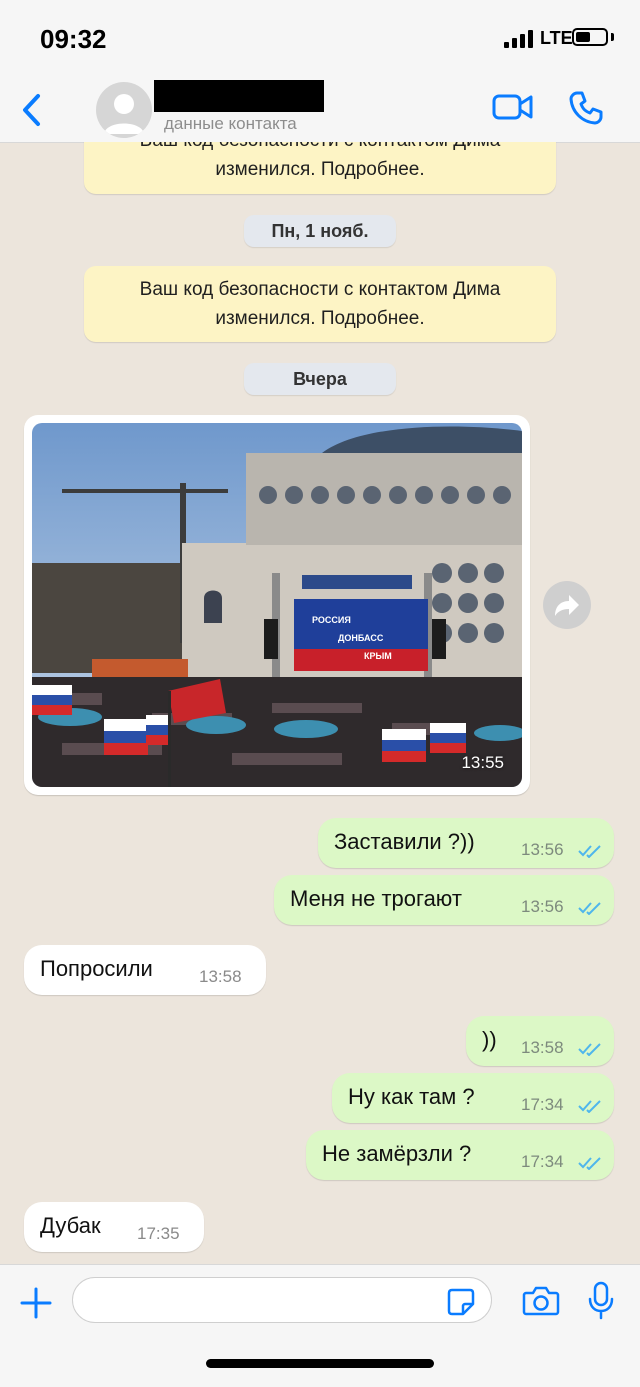 This screenshot has height=1387, width=640. What do you see at coordinates (239, 96) in the screenshot?
I see `contact-name-redacted` at bounding box center [239, 96].